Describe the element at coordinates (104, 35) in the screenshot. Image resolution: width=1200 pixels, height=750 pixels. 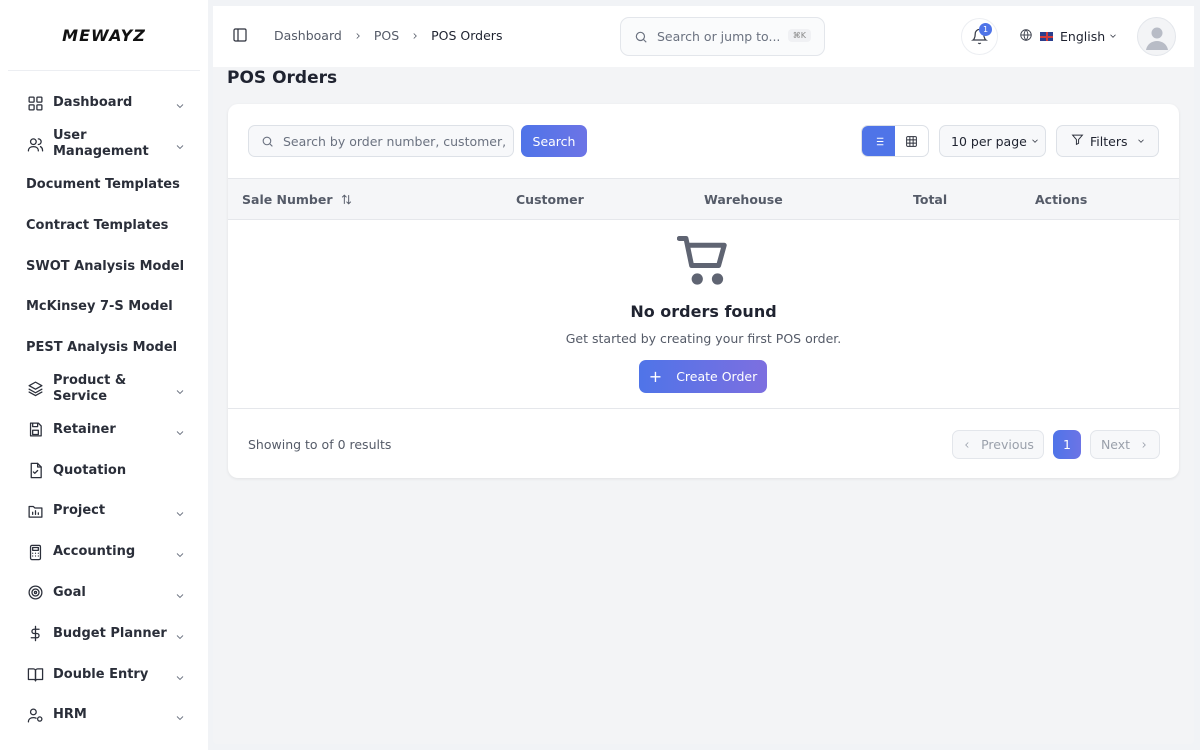
I see `app-logo: MEWAYZ` at that location.